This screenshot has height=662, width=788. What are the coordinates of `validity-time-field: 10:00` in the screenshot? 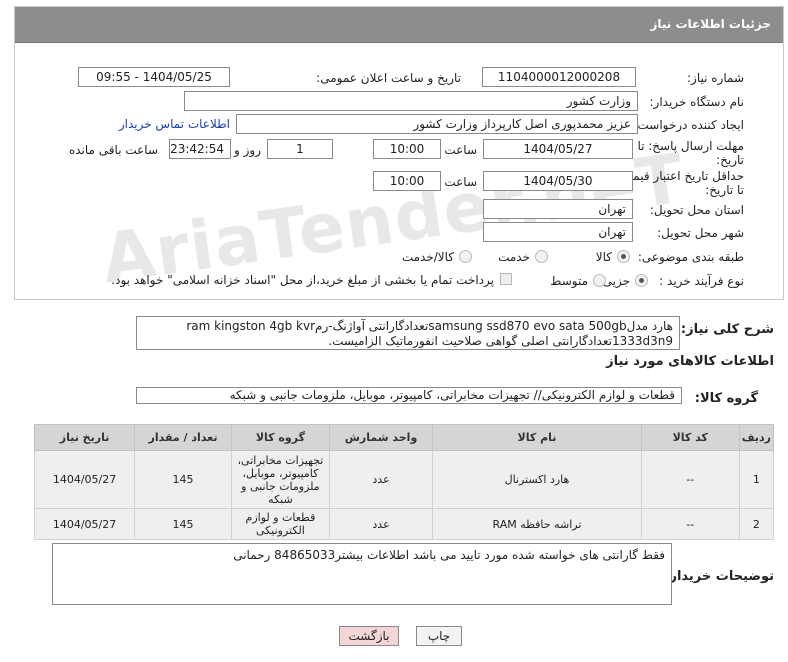 It's located at (407, 181).